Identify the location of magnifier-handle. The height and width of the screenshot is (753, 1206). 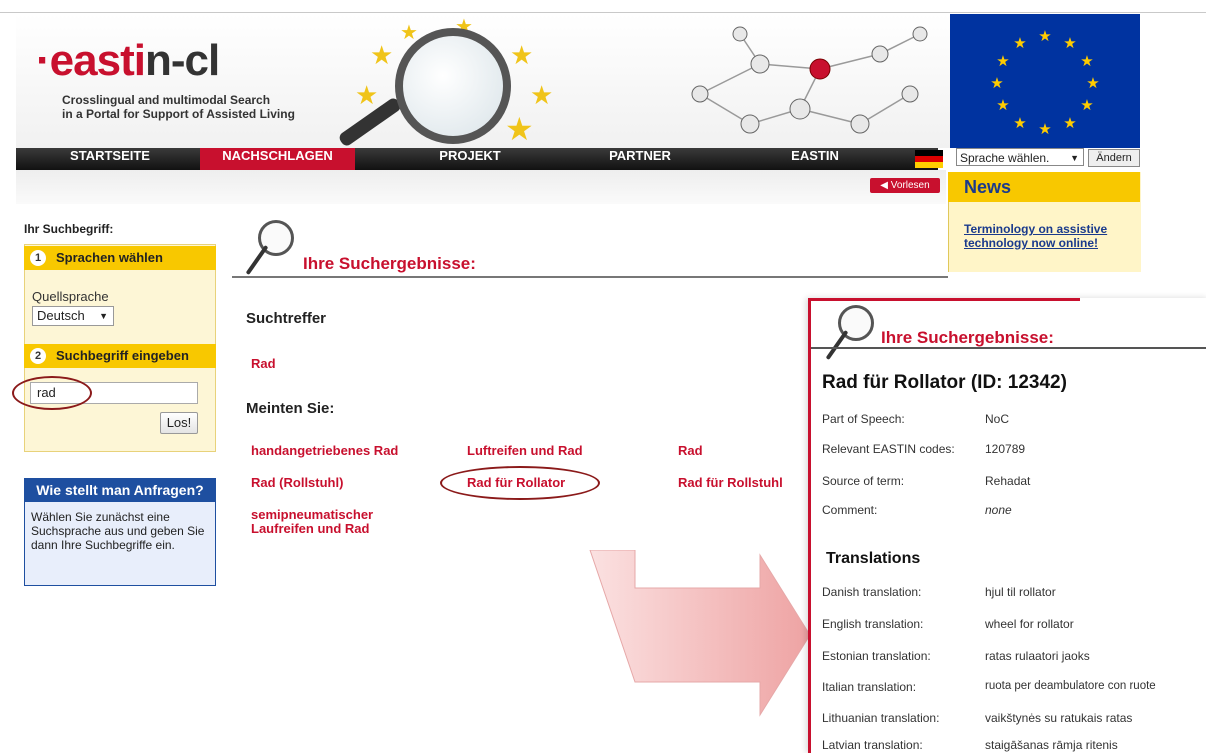
(257, 260).